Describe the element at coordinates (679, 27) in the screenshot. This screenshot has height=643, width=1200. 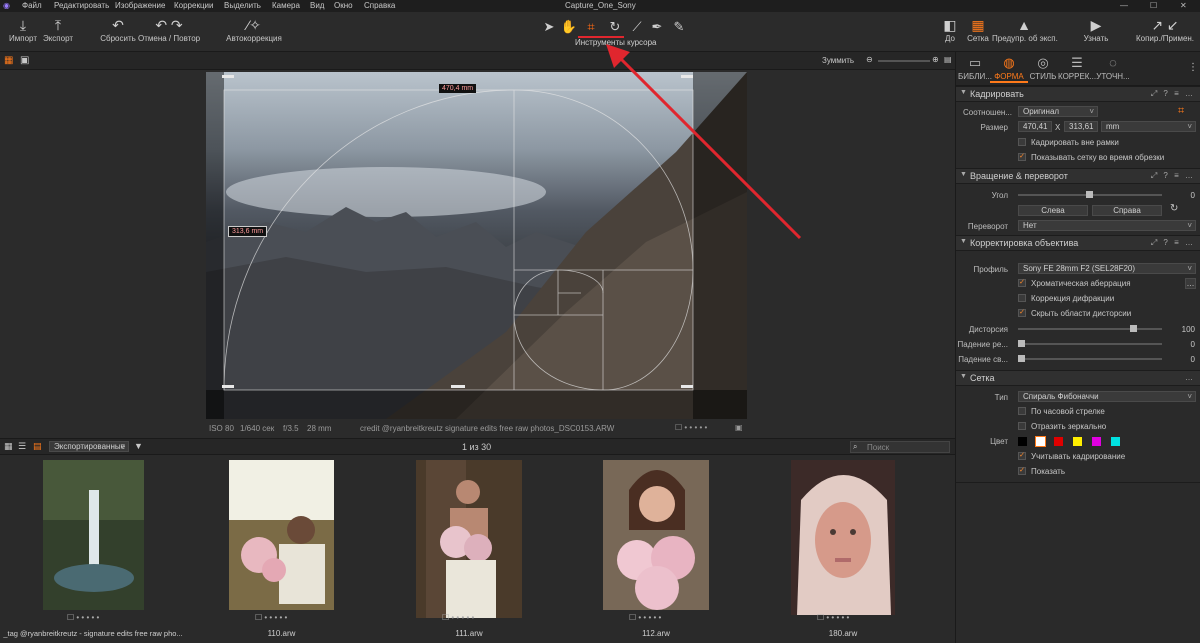
I see `brush-tool-icon: ✎` at that location.